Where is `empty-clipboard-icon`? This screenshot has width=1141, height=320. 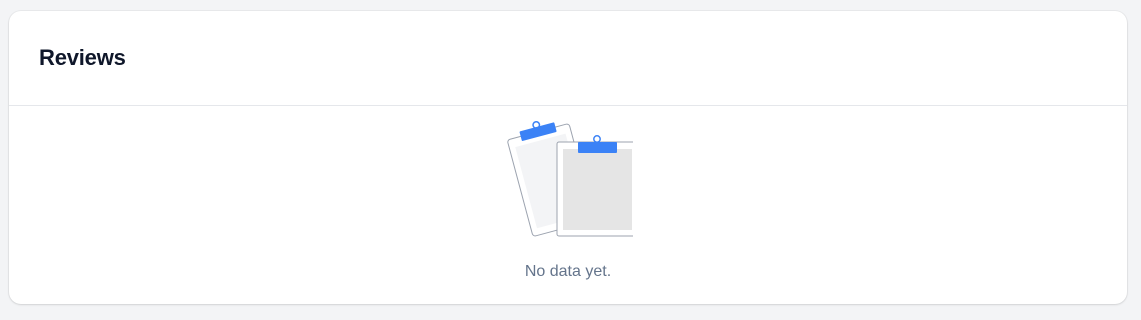 empty-clipboard-icon is located at coordinates (570, 178).